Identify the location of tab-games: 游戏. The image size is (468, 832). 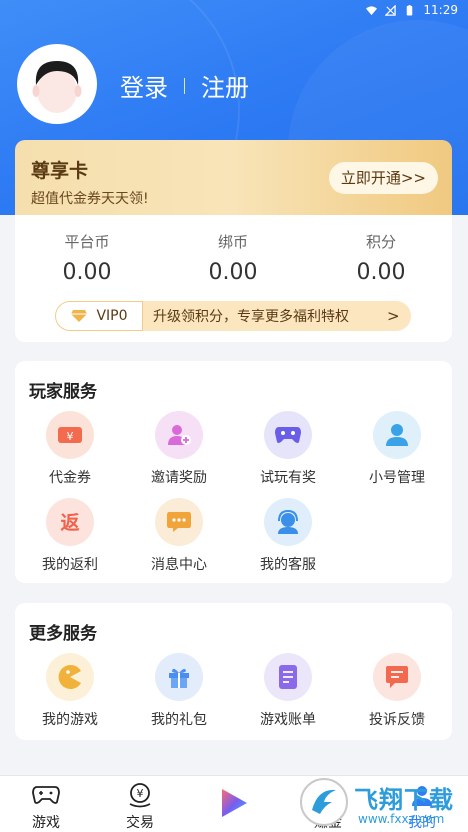
(46, 807).